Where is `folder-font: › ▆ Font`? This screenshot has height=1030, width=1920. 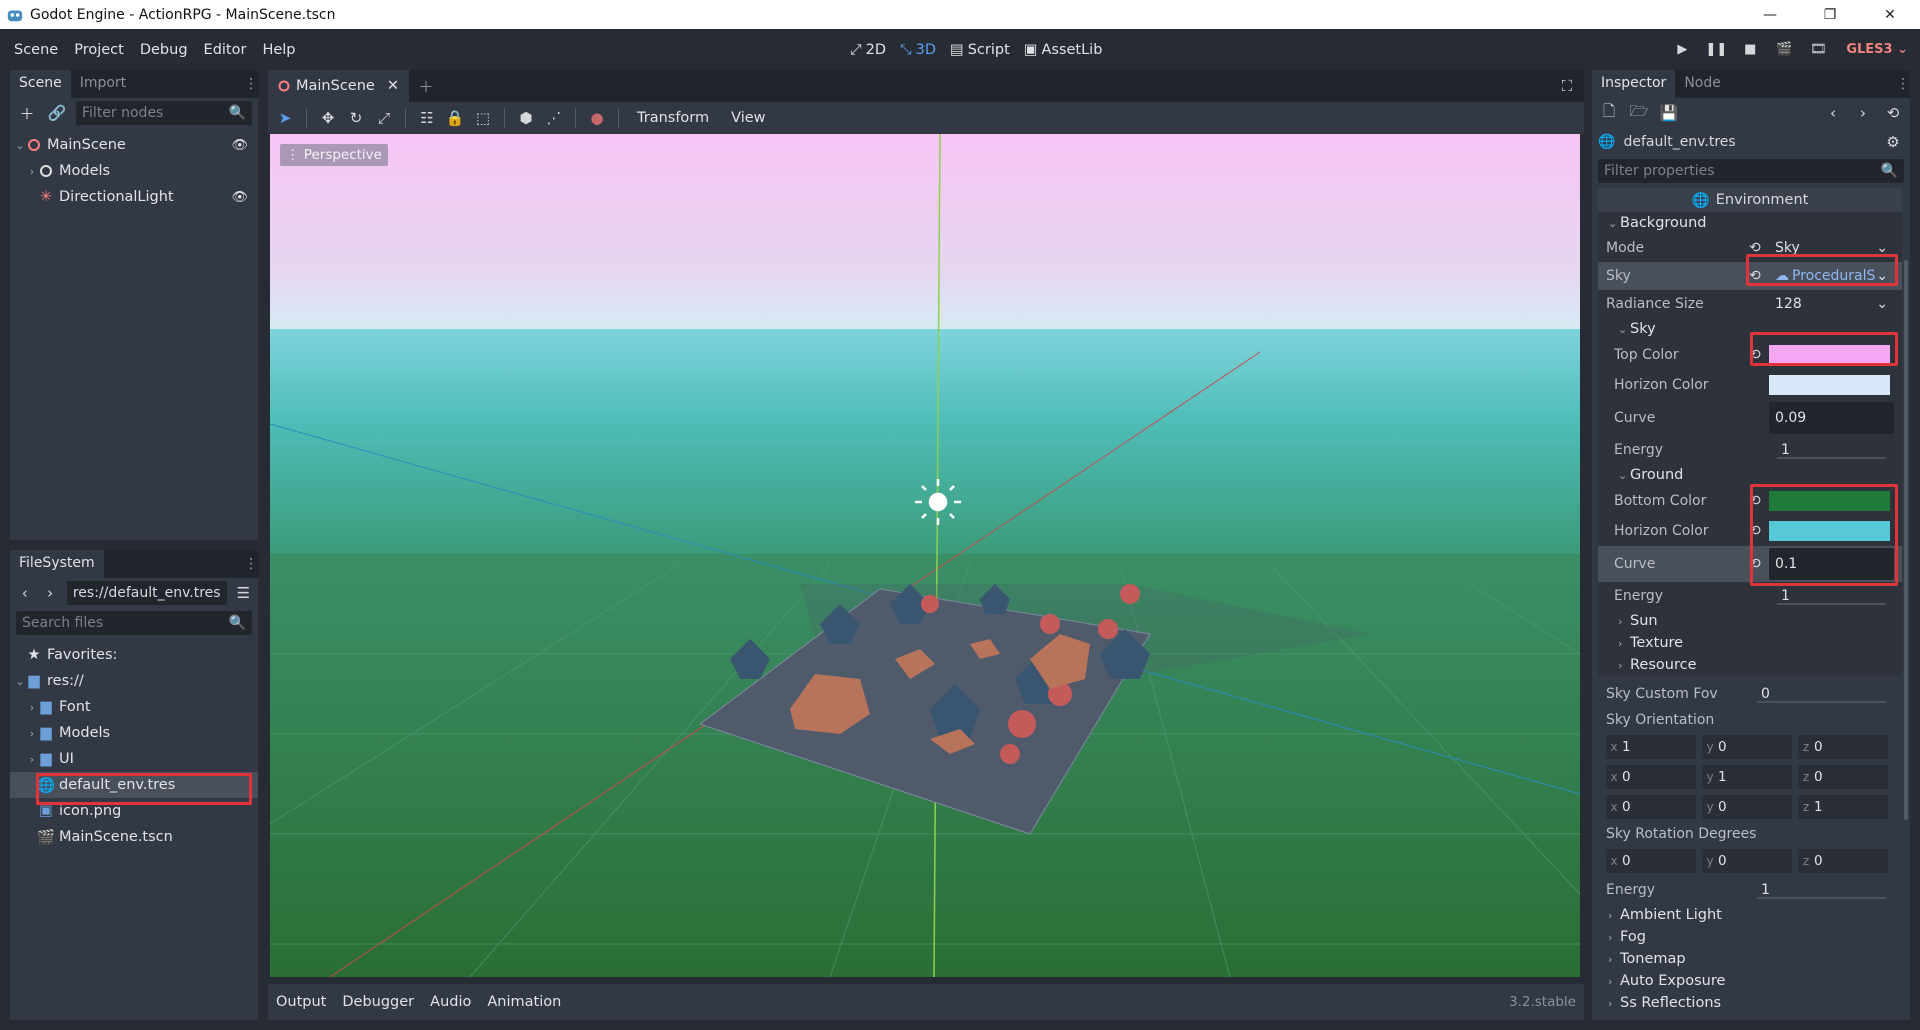
folder-font: › ▆ Font is located at coordinates (134, 707).